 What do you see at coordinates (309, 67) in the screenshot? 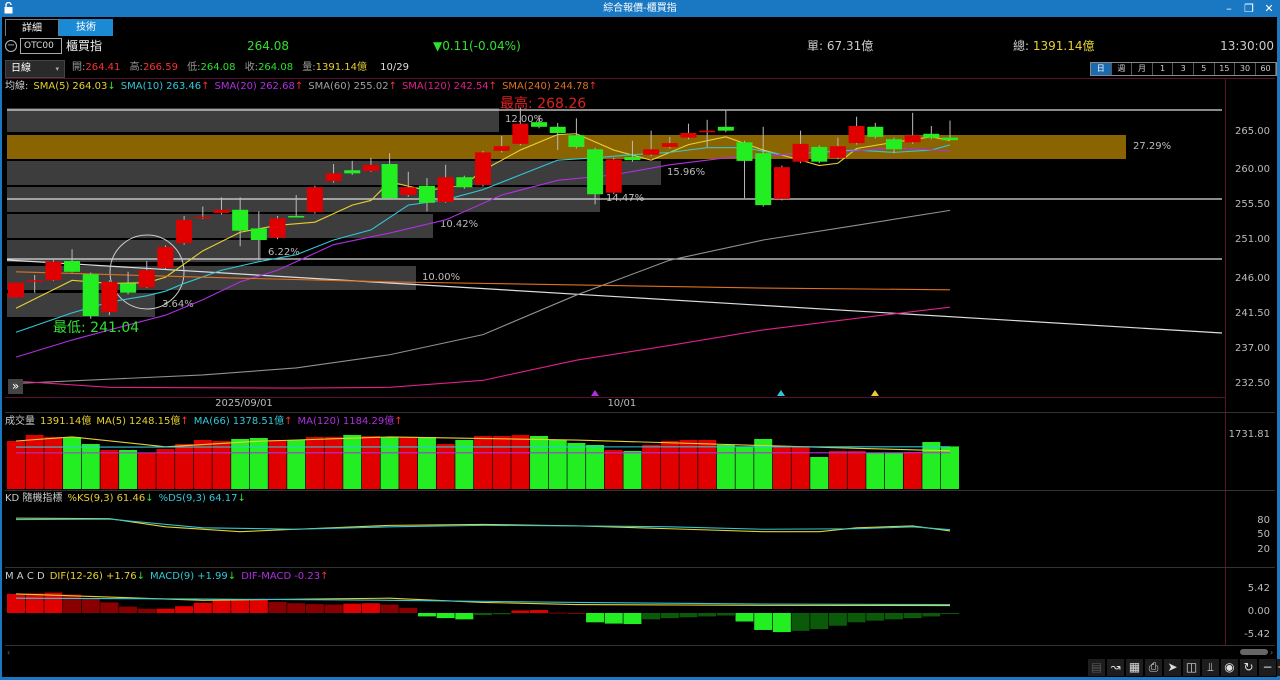
I see `volume-label: 量:` at bounding box center [309, 67].